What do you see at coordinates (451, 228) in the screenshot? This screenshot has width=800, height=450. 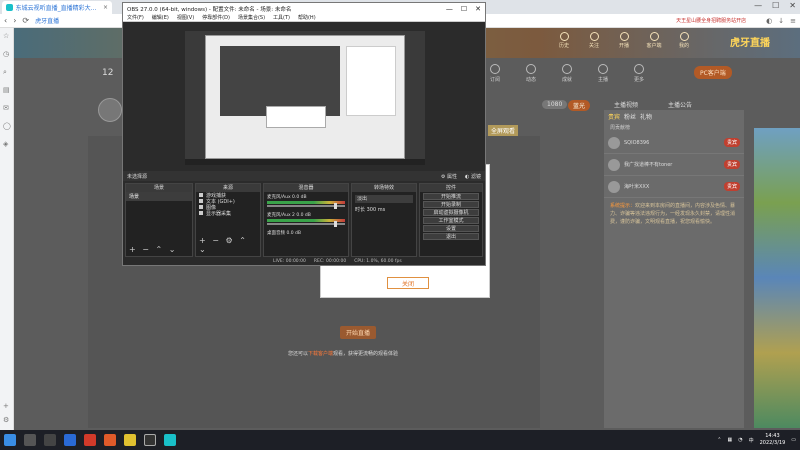 I see `settings-button: 设置` at bounding box center [451, 228].